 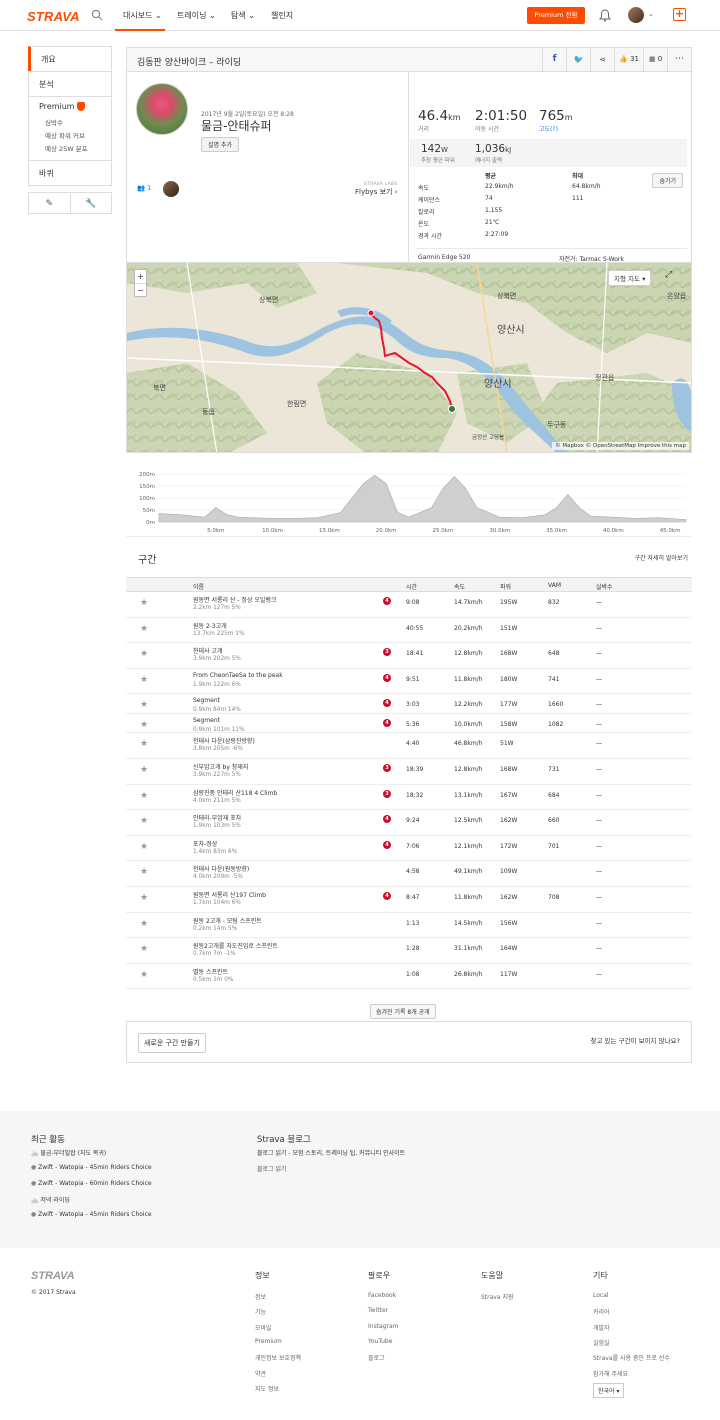 I want to click on sidebar-sub-power-dist: 예상 25W 분포, so click(x=70, y=149).